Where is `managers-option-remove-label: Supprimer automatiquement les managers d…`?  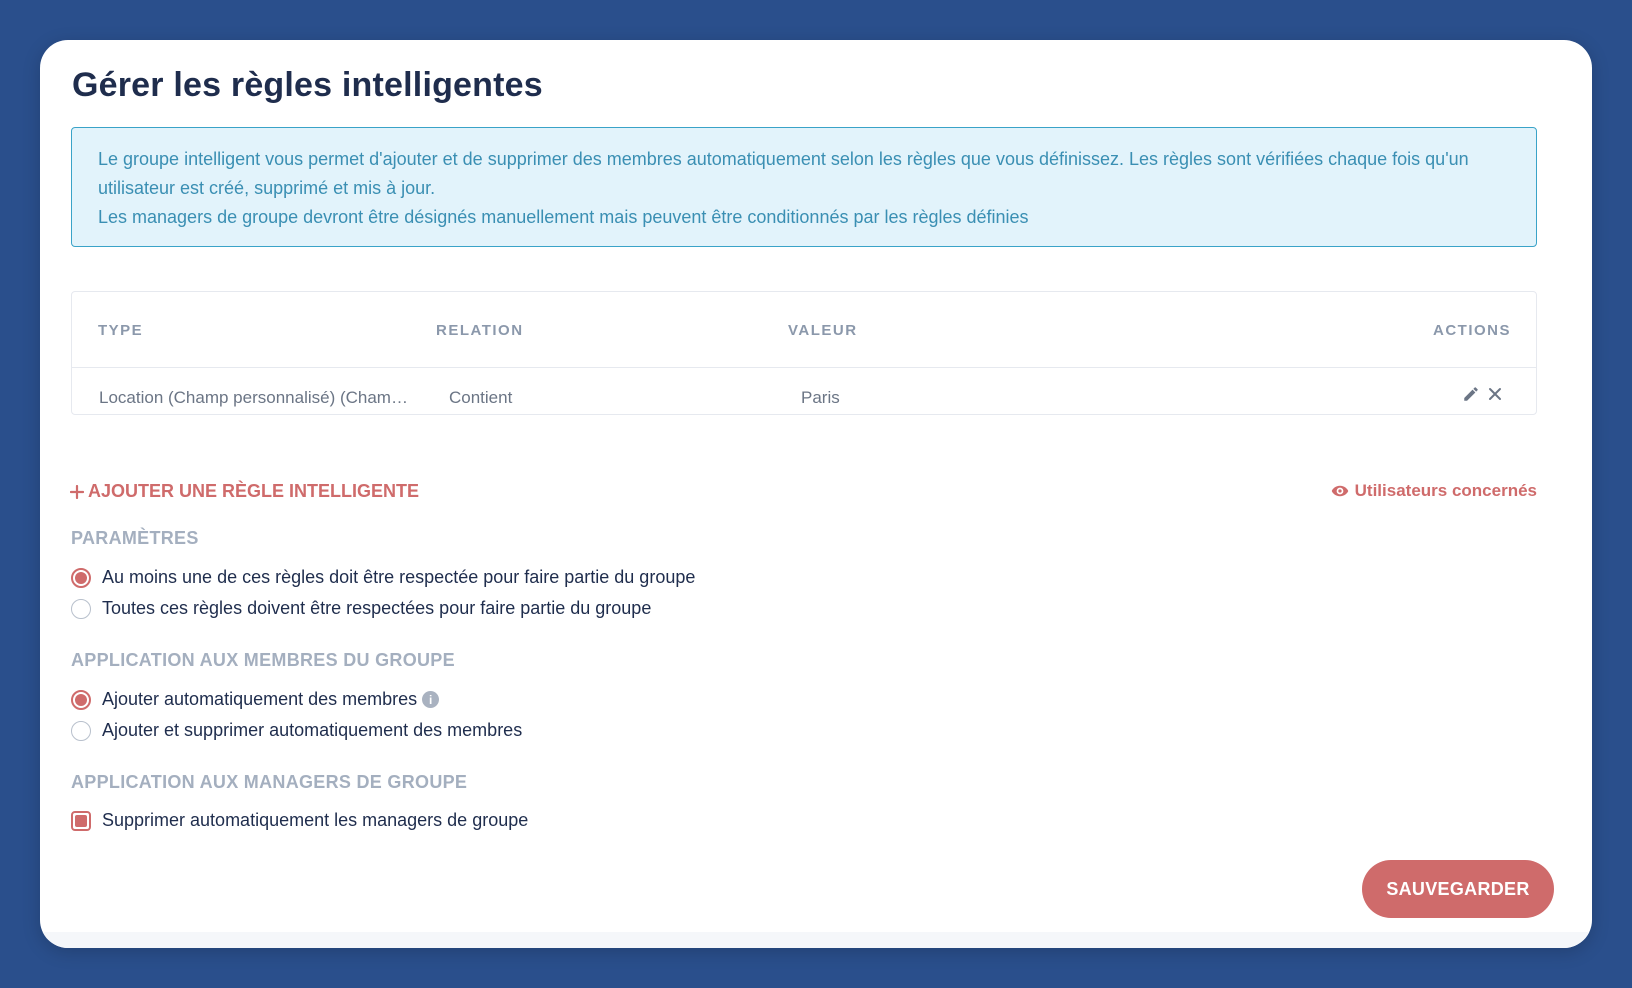 managers-option-remove-label: Supprimer automatiquement les managers d… is located at coordinates (315, 820).